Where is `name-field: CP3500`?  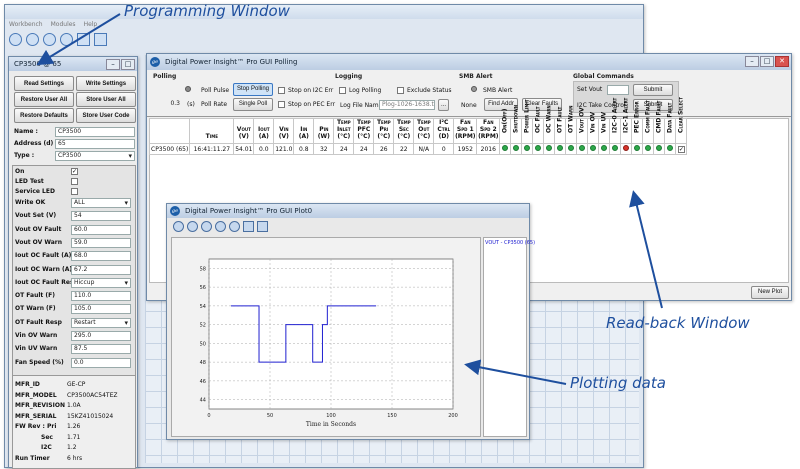
name-field: CP3500 is located at coordinates (95, 132).